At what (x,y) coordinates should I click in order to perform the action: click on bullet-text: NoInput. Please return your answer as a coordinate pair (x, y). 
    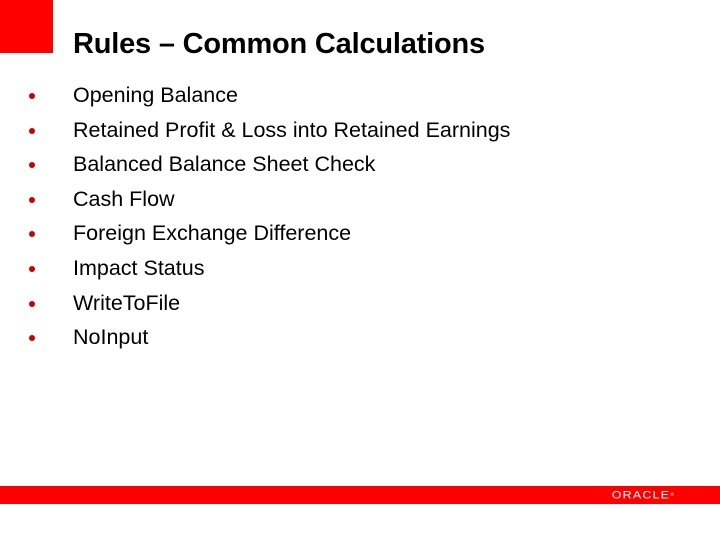
    Looking at the image, I should click on (111, 337).